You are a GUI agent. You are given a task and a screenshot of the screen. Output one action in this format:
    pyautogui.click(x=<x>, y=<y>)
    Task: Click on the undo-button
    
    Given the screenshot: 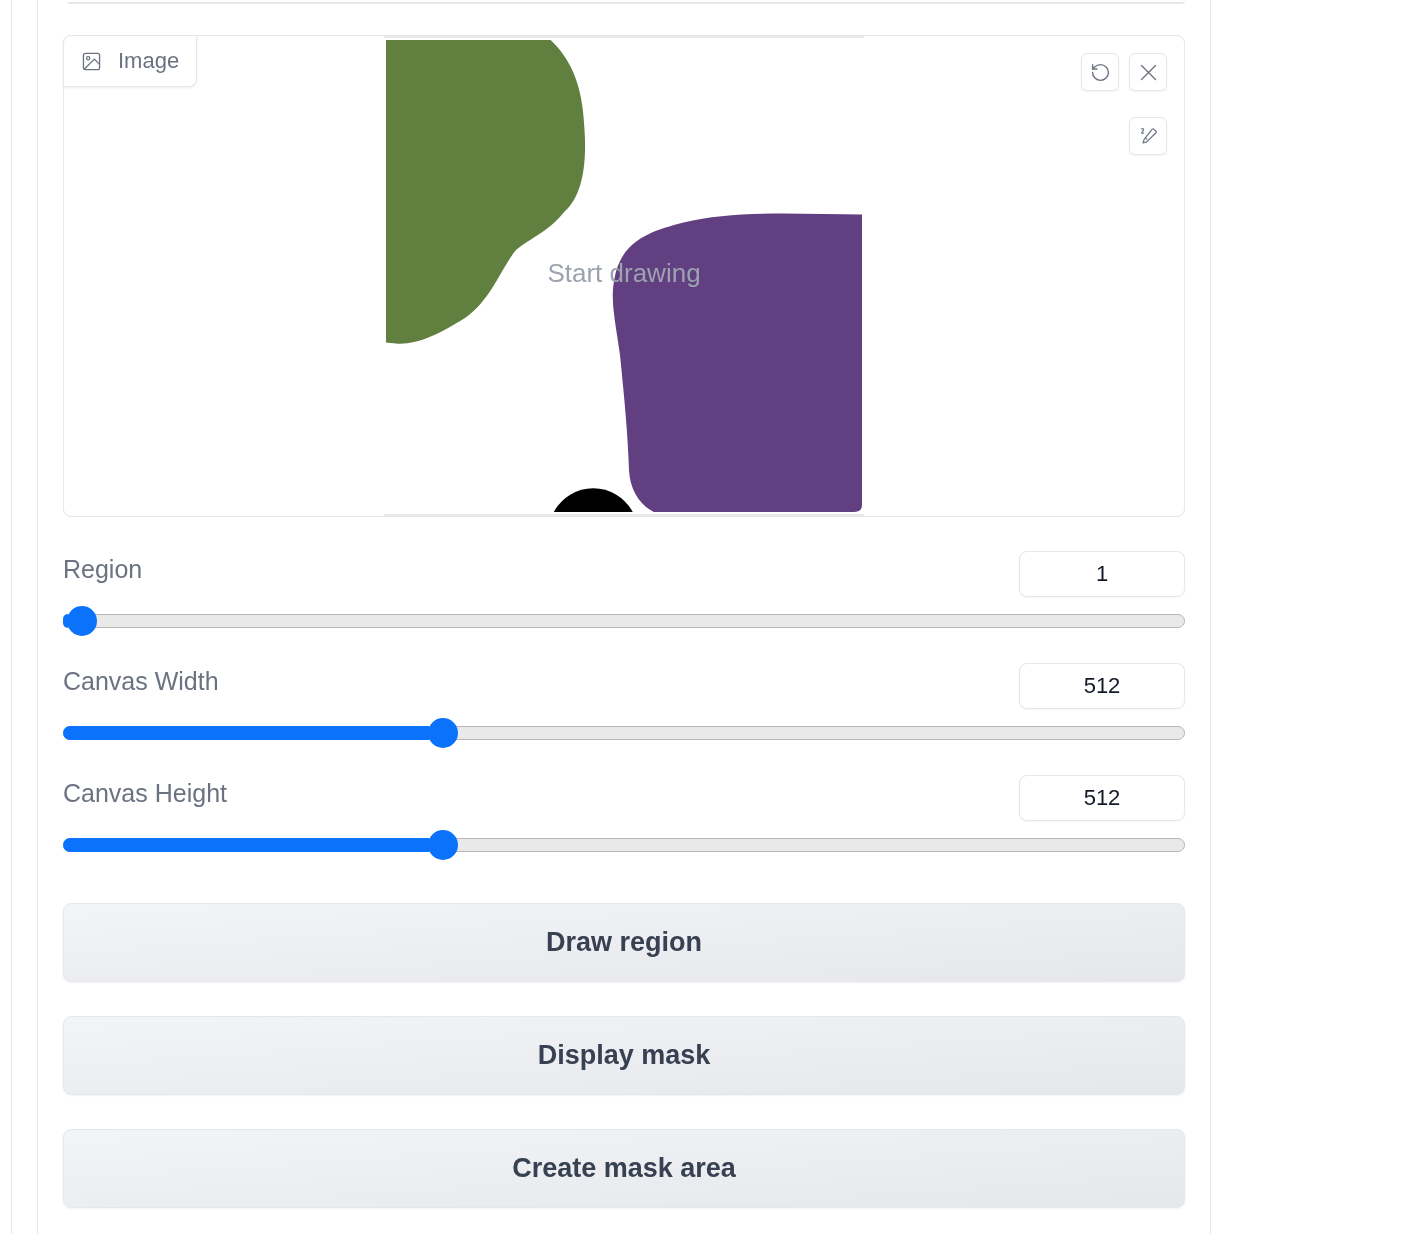 What is the action you would take?
    pyautogui.click(x=1100, y=72)
    